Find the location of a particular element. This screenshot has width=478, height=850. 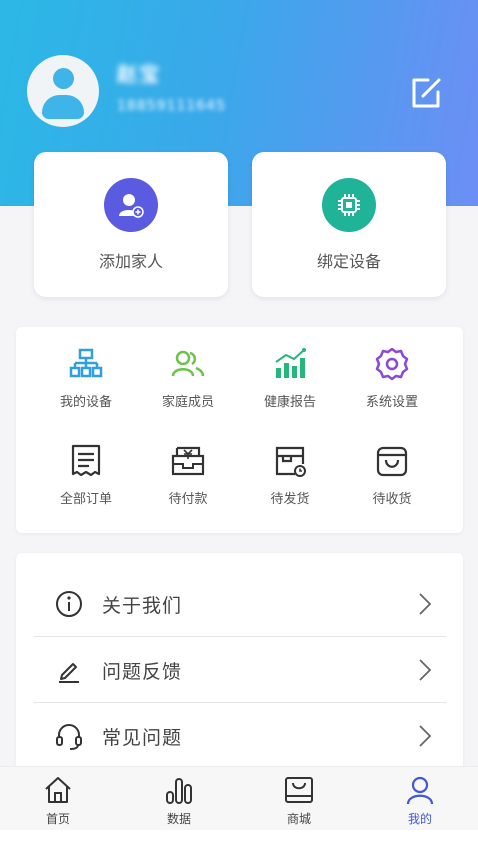

info-icon is located at coordinates (69, 604).